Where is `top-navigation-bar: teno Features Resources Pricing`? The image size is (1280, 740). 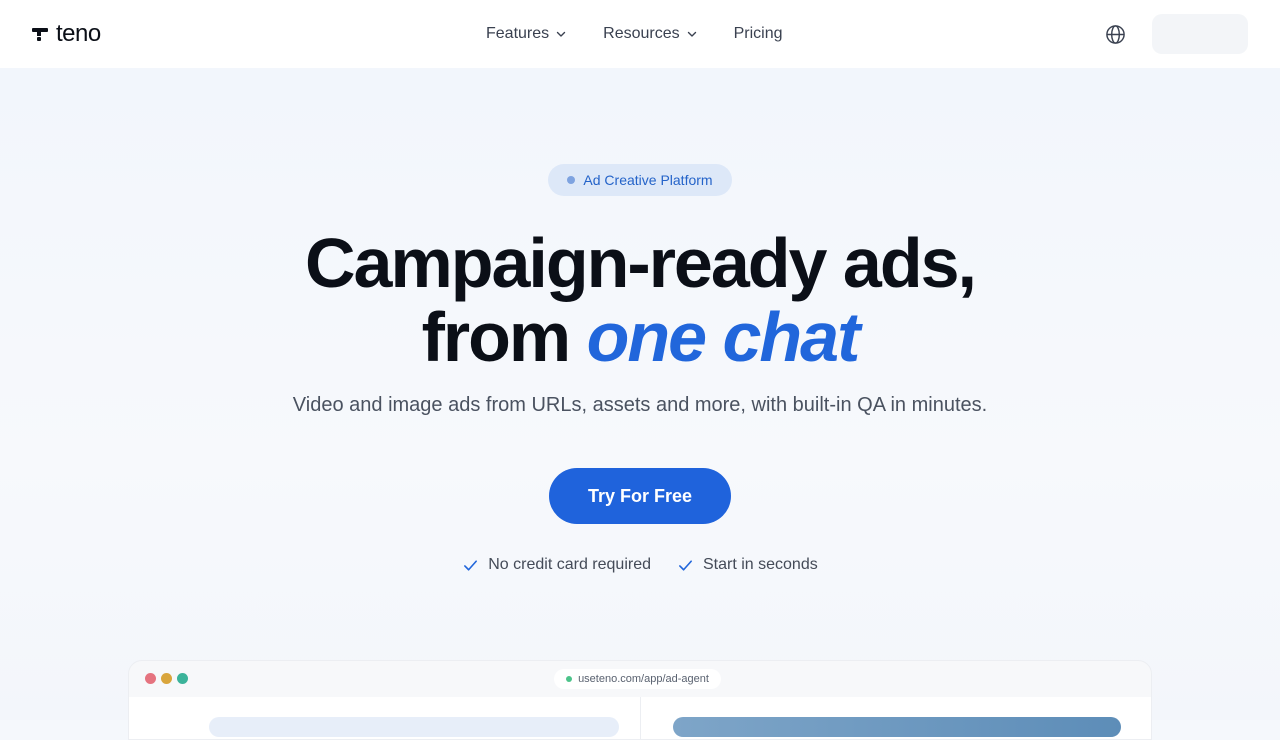
top-navigation-bar: teno Features Resources Pricing is located at coordinates (640, 34).